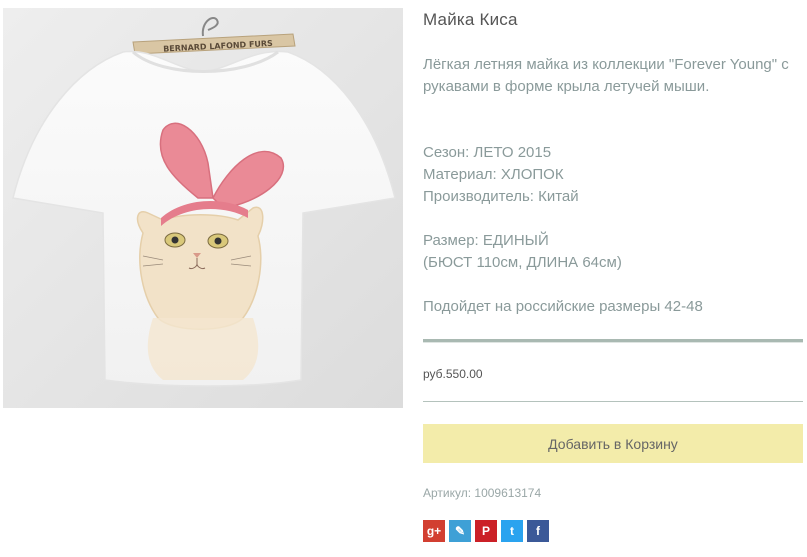 This screenshot has width=807, height=557. I want to click on add-to-cart-button: Добавить в Корзину, so click(613, 443).